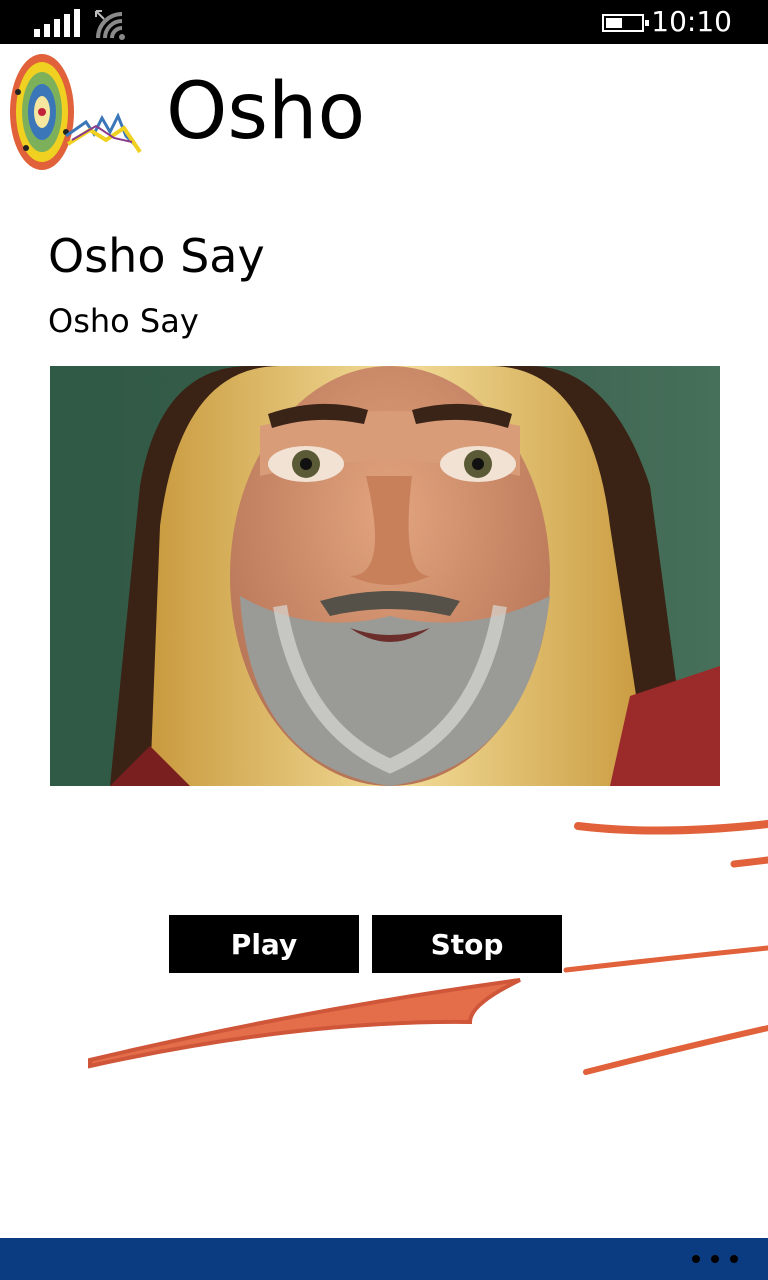 The image size is (768, 1280). I want to click on status-bar: 10:10, so click(384, 22).